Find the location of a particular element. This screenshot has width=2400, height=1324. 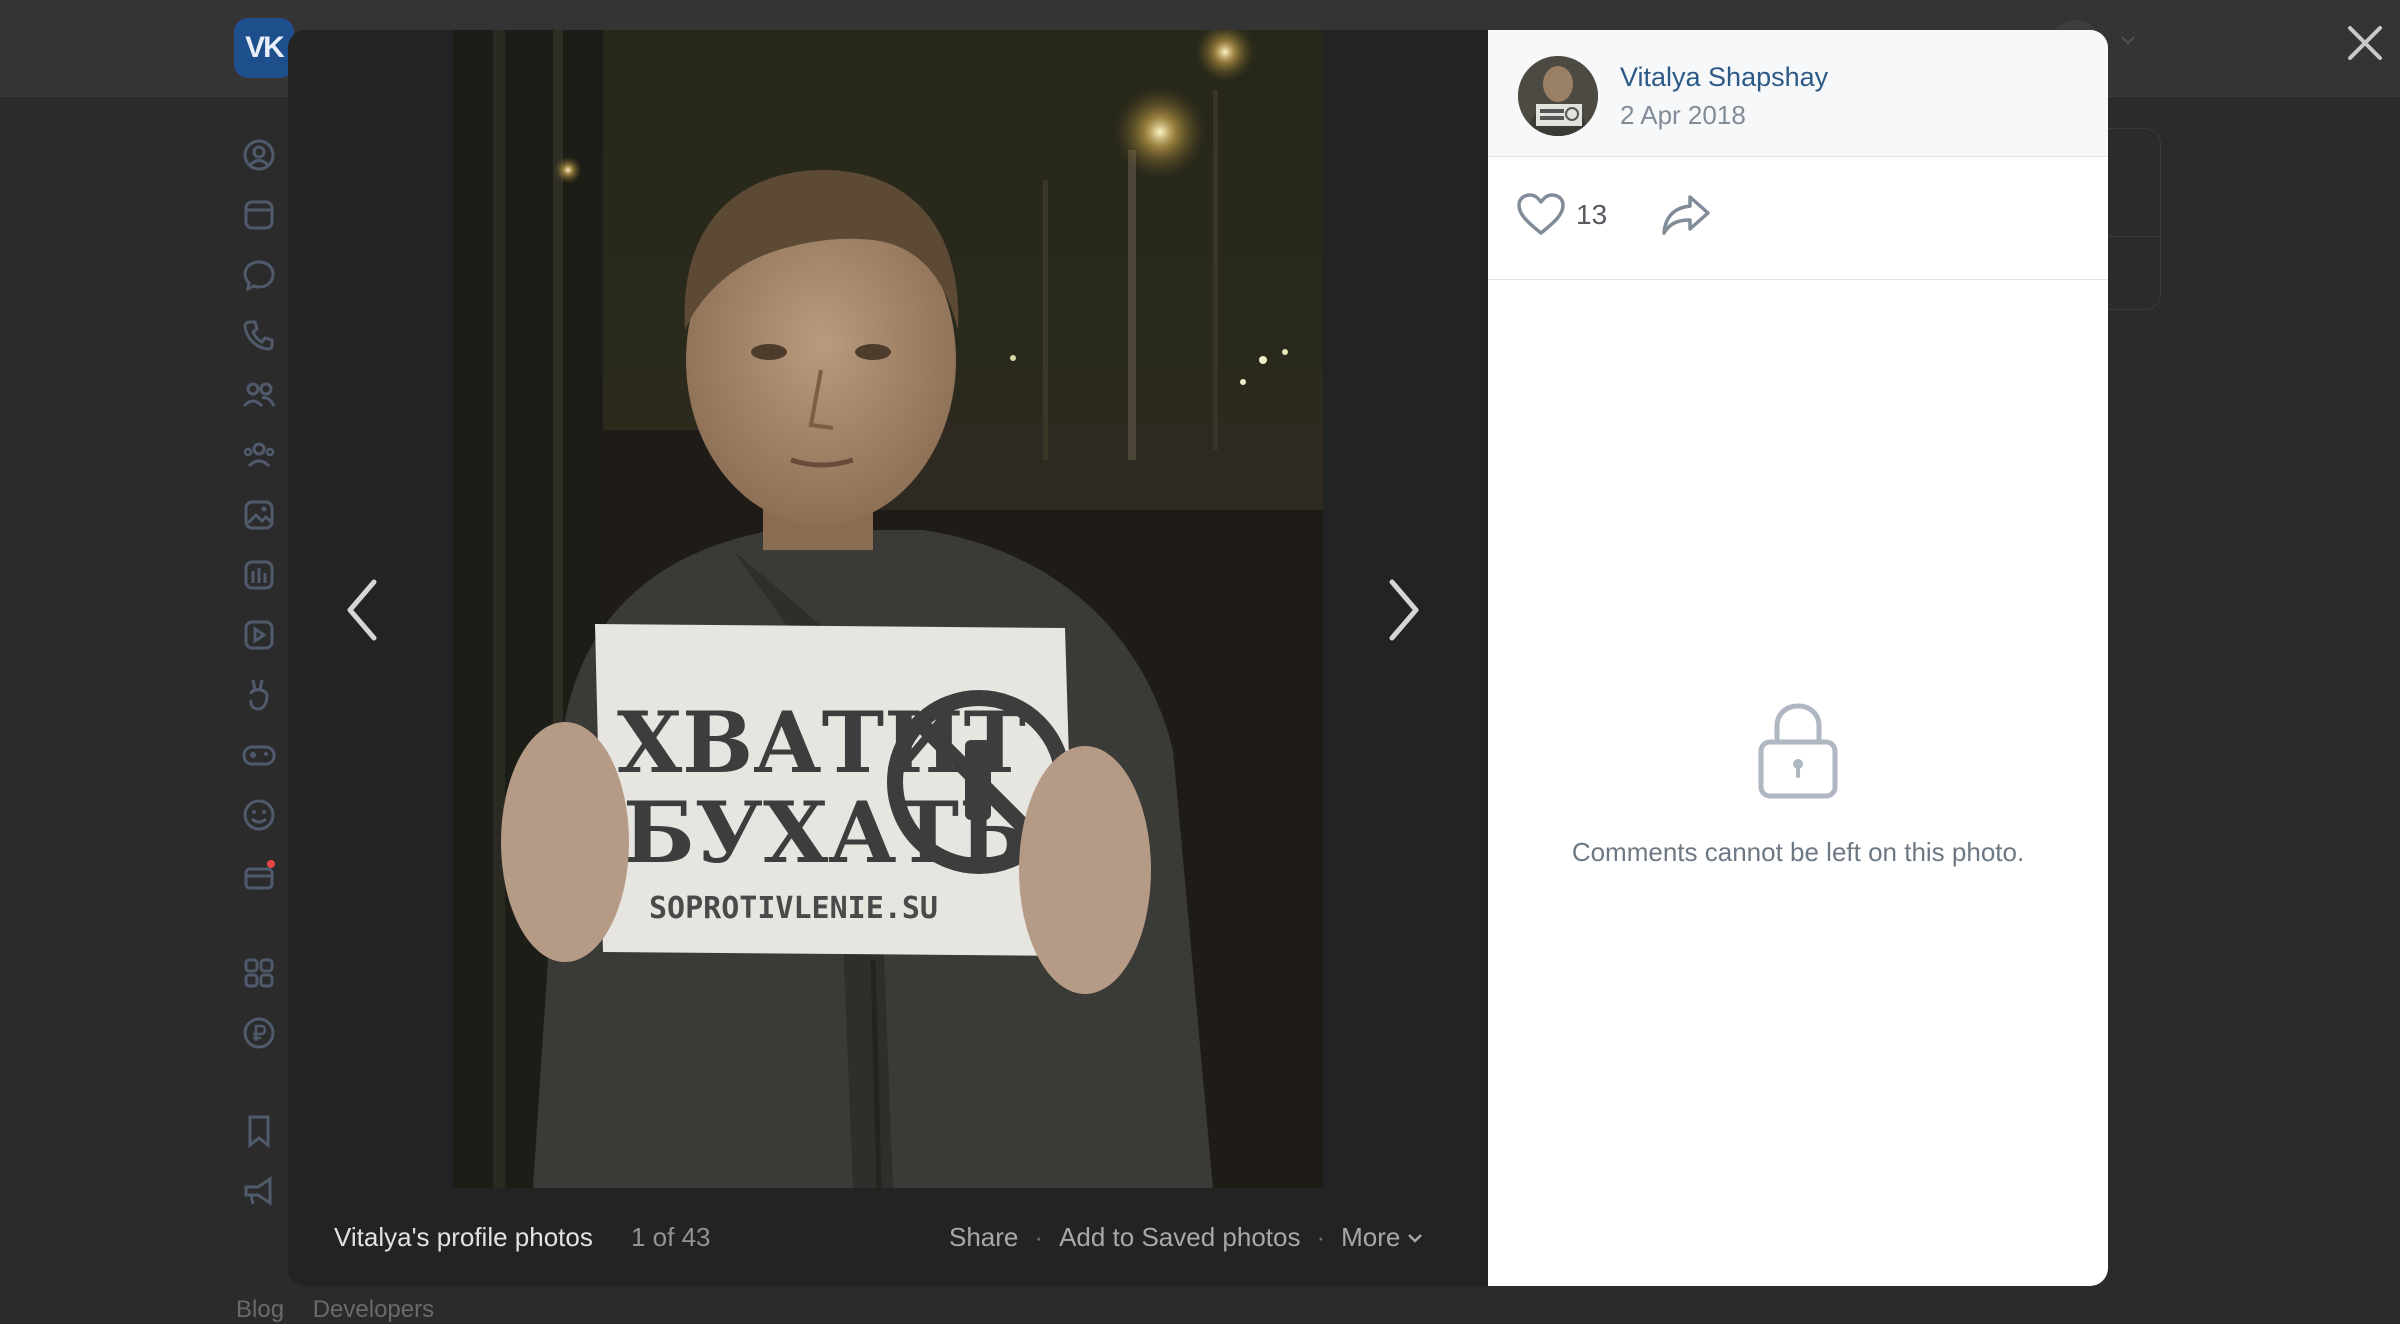

stickers-icon is located at coordinates (259, 815).